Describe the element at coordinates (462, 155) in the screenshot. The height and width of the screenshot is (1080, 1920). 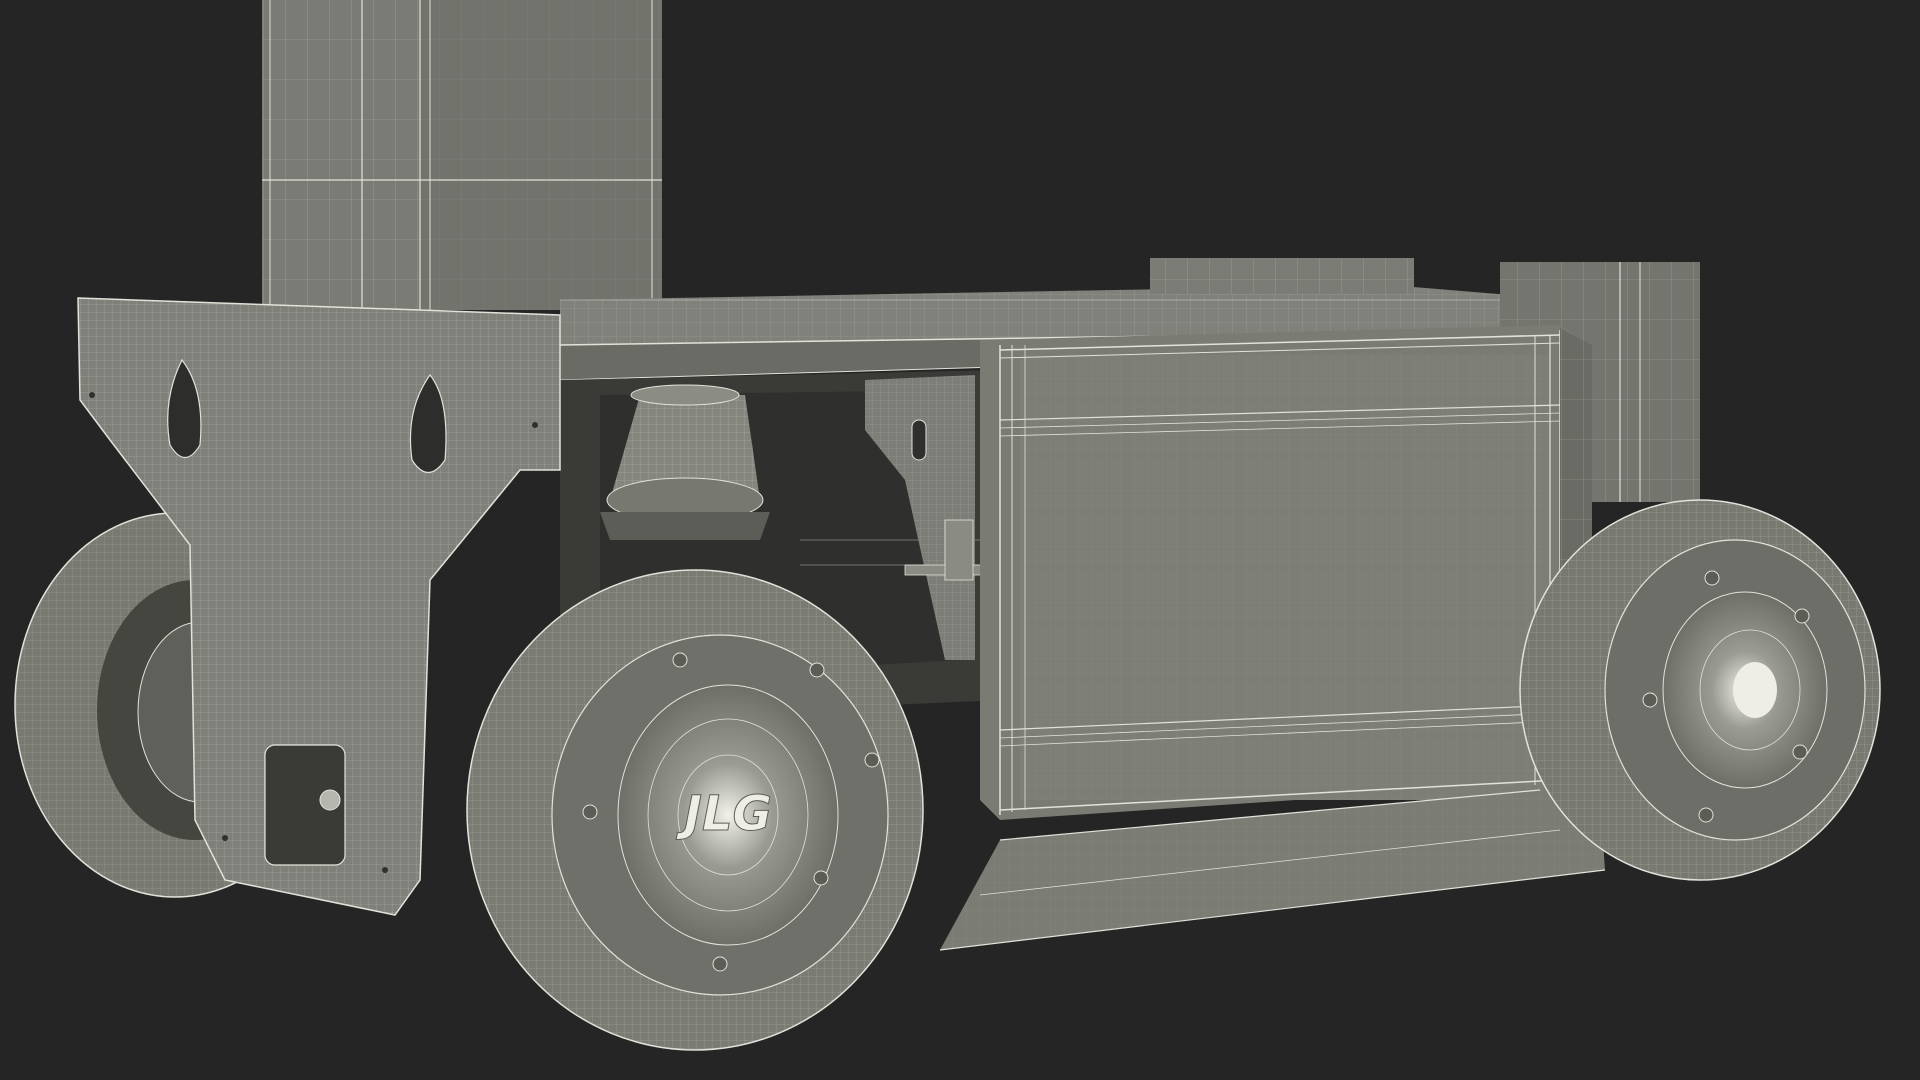
I see `mast-column` at that location.